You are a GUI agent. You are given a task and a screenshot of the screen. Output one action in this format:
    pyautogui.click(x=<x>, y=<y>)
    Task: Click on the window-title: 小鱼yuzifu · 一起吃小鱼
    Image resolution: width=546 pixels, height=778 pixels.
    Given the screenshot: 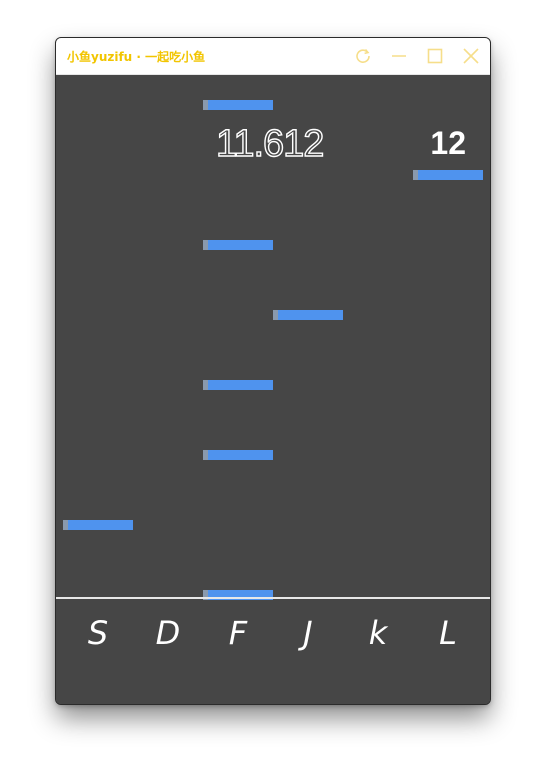 What is the action you would take?
    pyautogui.click(x=136, y=57)
    